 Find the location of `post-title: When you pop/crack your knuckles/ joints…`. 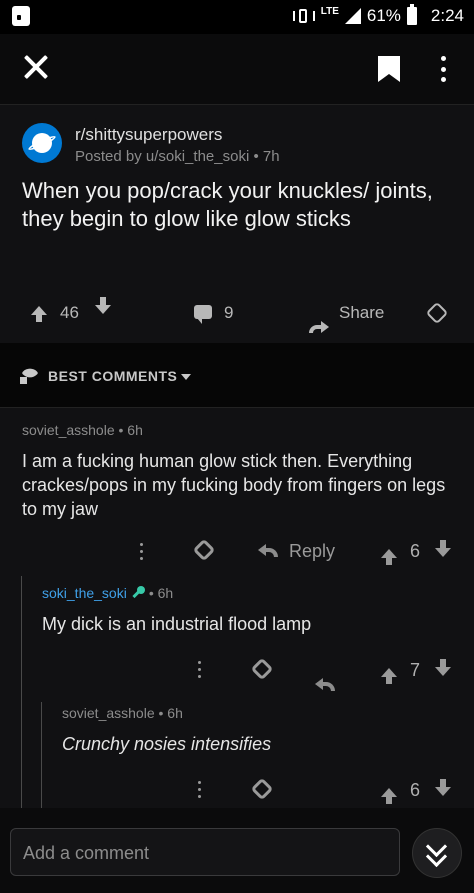

post-title: When you pop/crack your knuckles/ joints… is located at coordinates (227, 204).